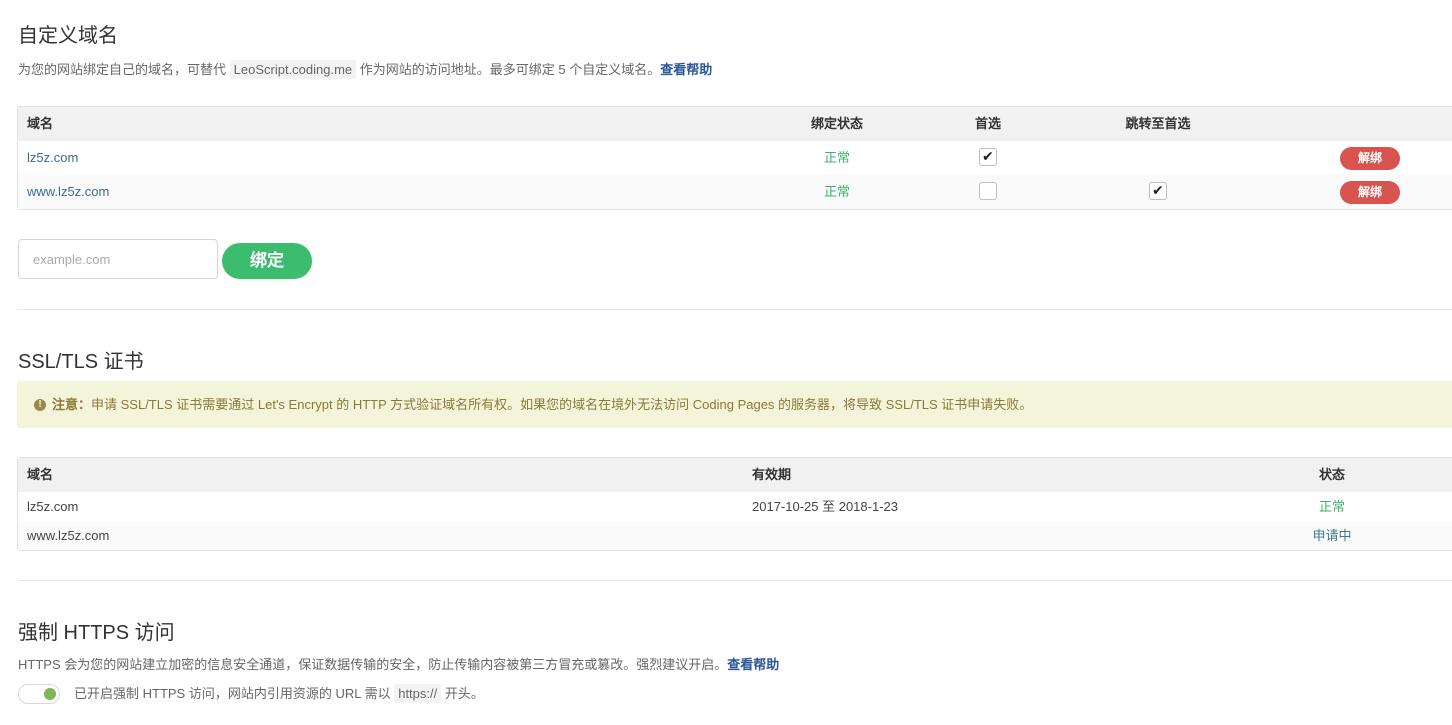 Image resolution: width=1452 pixels, height=725 pixels. I want to click on col-redirect: 跳转至首选, so click(1158, 123).